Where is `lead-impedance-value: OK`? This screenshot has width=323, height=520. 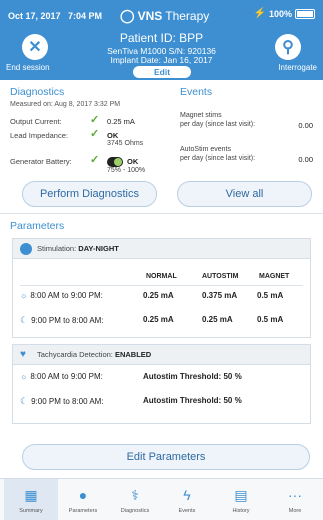 lead-impedance-value: OK is located at coordinates (113, 135).